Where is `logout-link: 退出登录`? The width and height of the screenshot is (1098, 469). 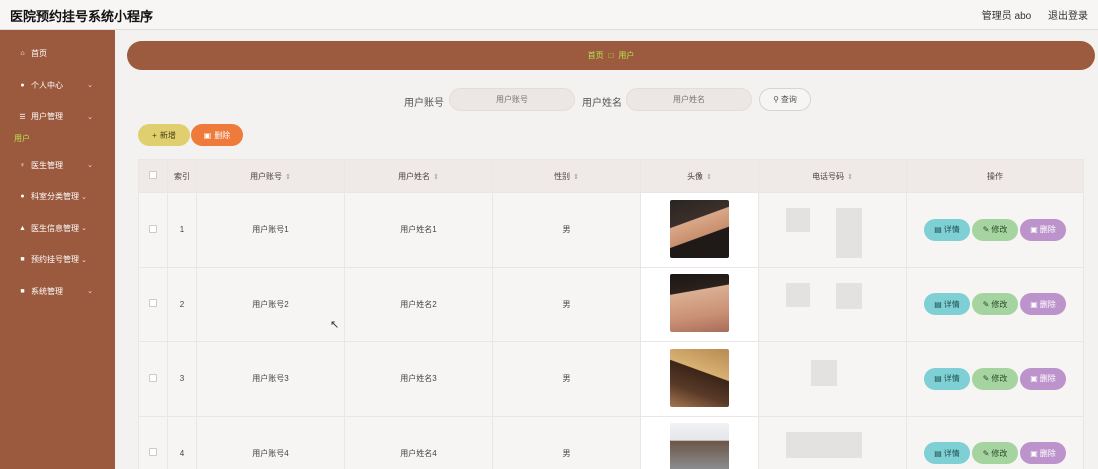
logout-link: 退出登录 is located at coordinates (1068, 16).